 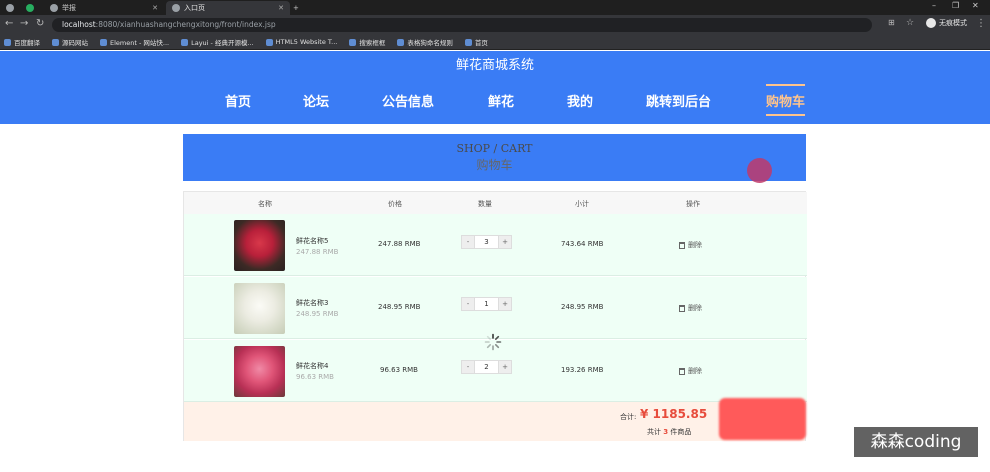 I want to click on price-cell: 96.63 RMB, so click(x=399, y=370).